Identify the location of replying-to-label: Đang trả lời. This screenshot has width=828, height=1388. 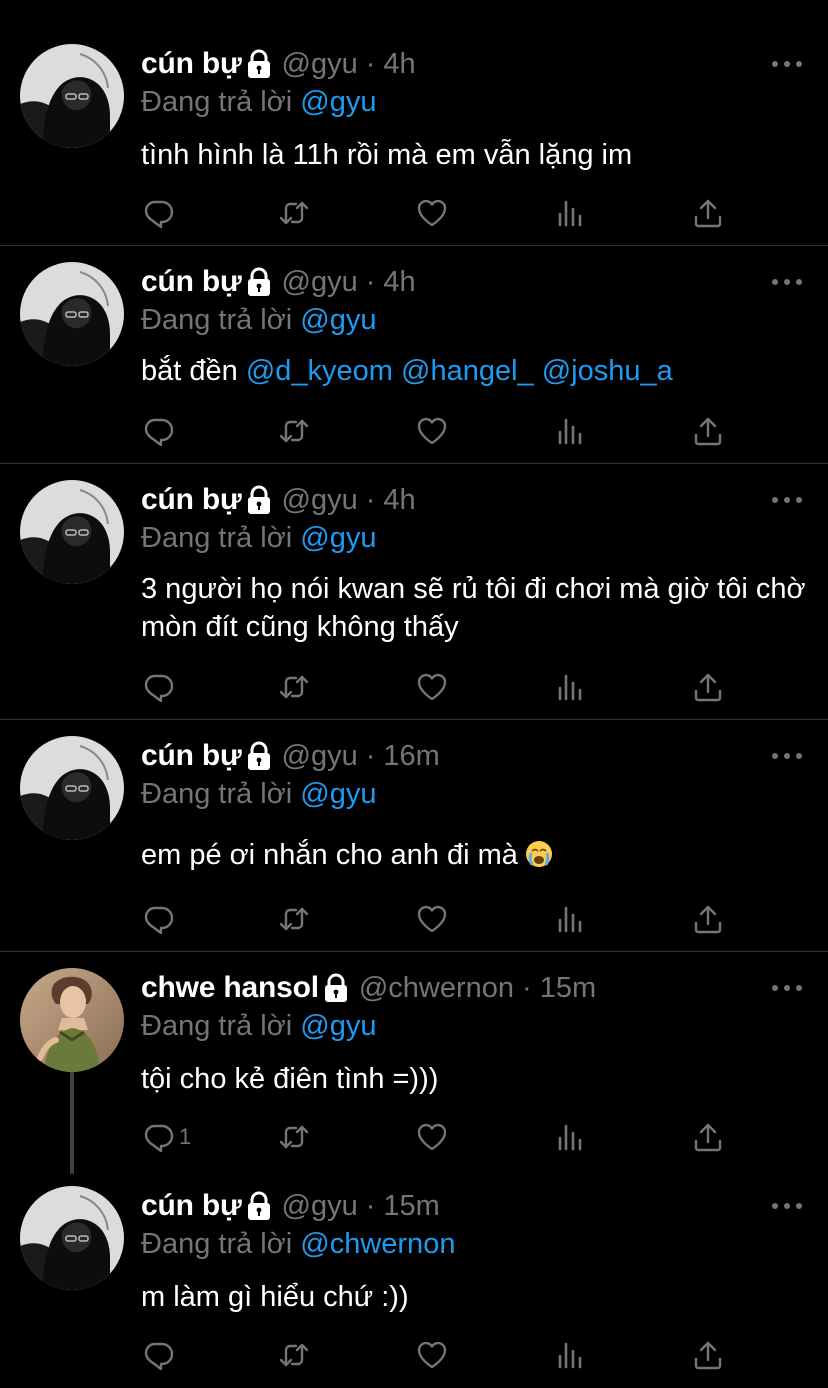
(217, 538).